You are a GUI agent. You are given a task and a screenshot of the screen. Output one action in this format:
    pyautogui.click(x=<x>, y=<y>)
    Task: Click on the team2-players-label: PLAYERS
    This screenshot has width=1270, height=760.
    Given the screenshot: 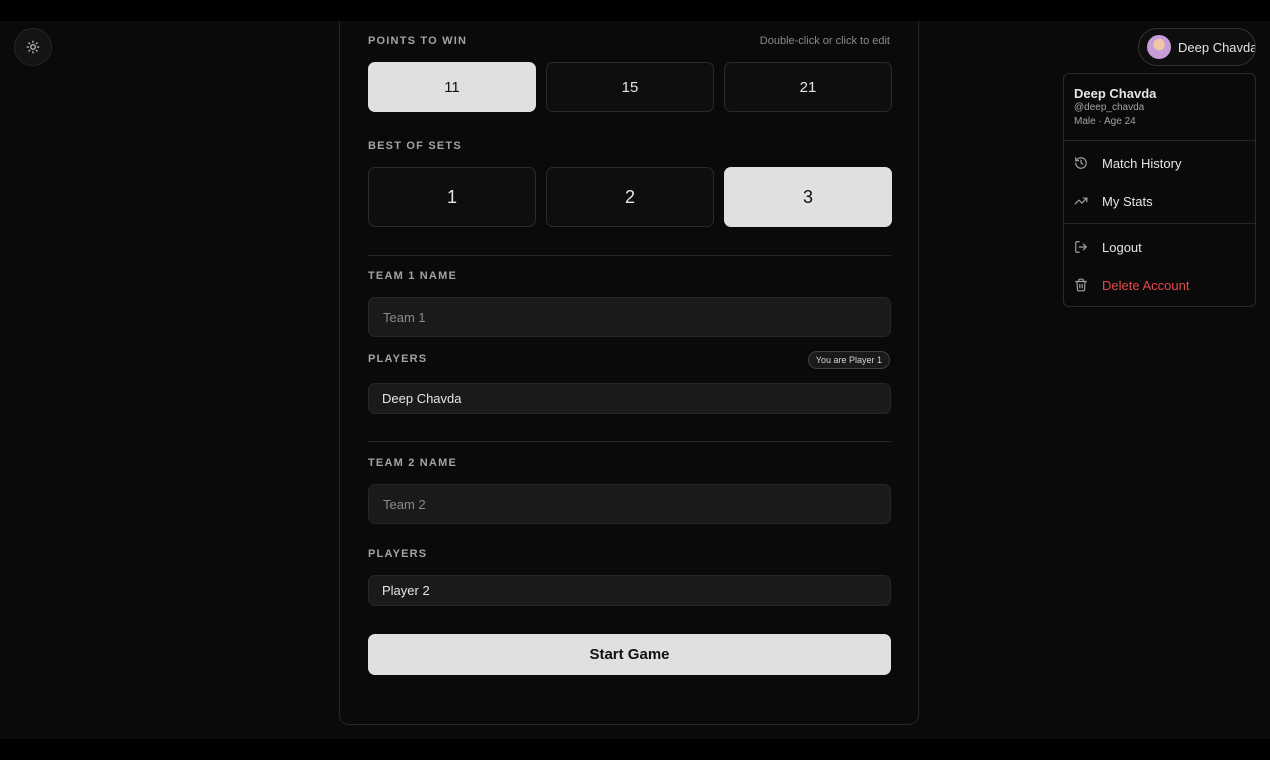 What is the action you would take?
    pyautogui.click(x=398, y=554)
    